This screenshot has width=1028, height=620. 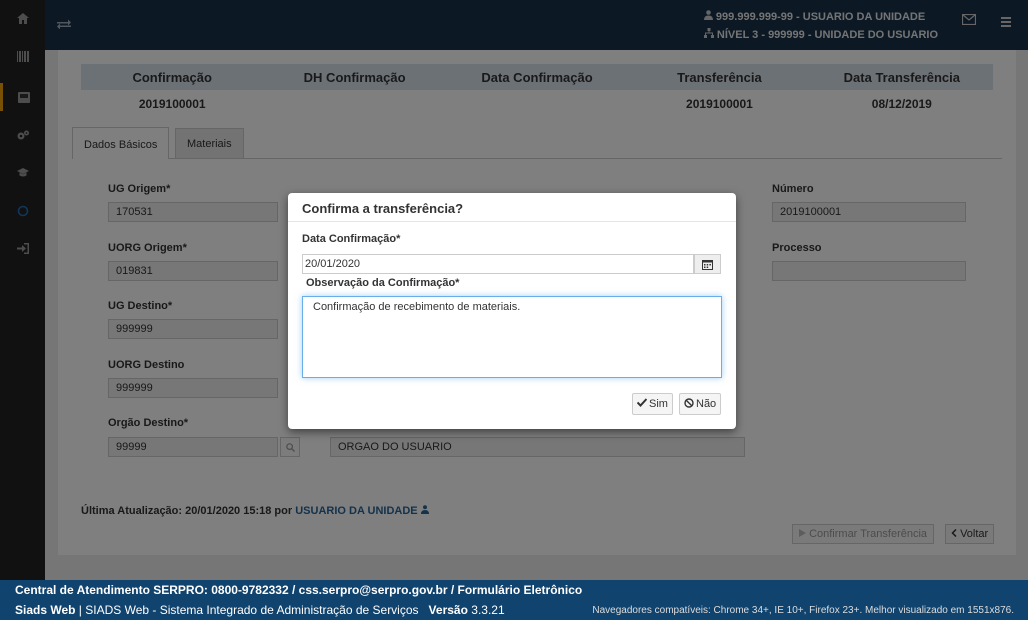 What do you see at coordinates (488, 610) in the screenshot?
I see `footer-version: 3.3.21` at bounding box center [488, 610].